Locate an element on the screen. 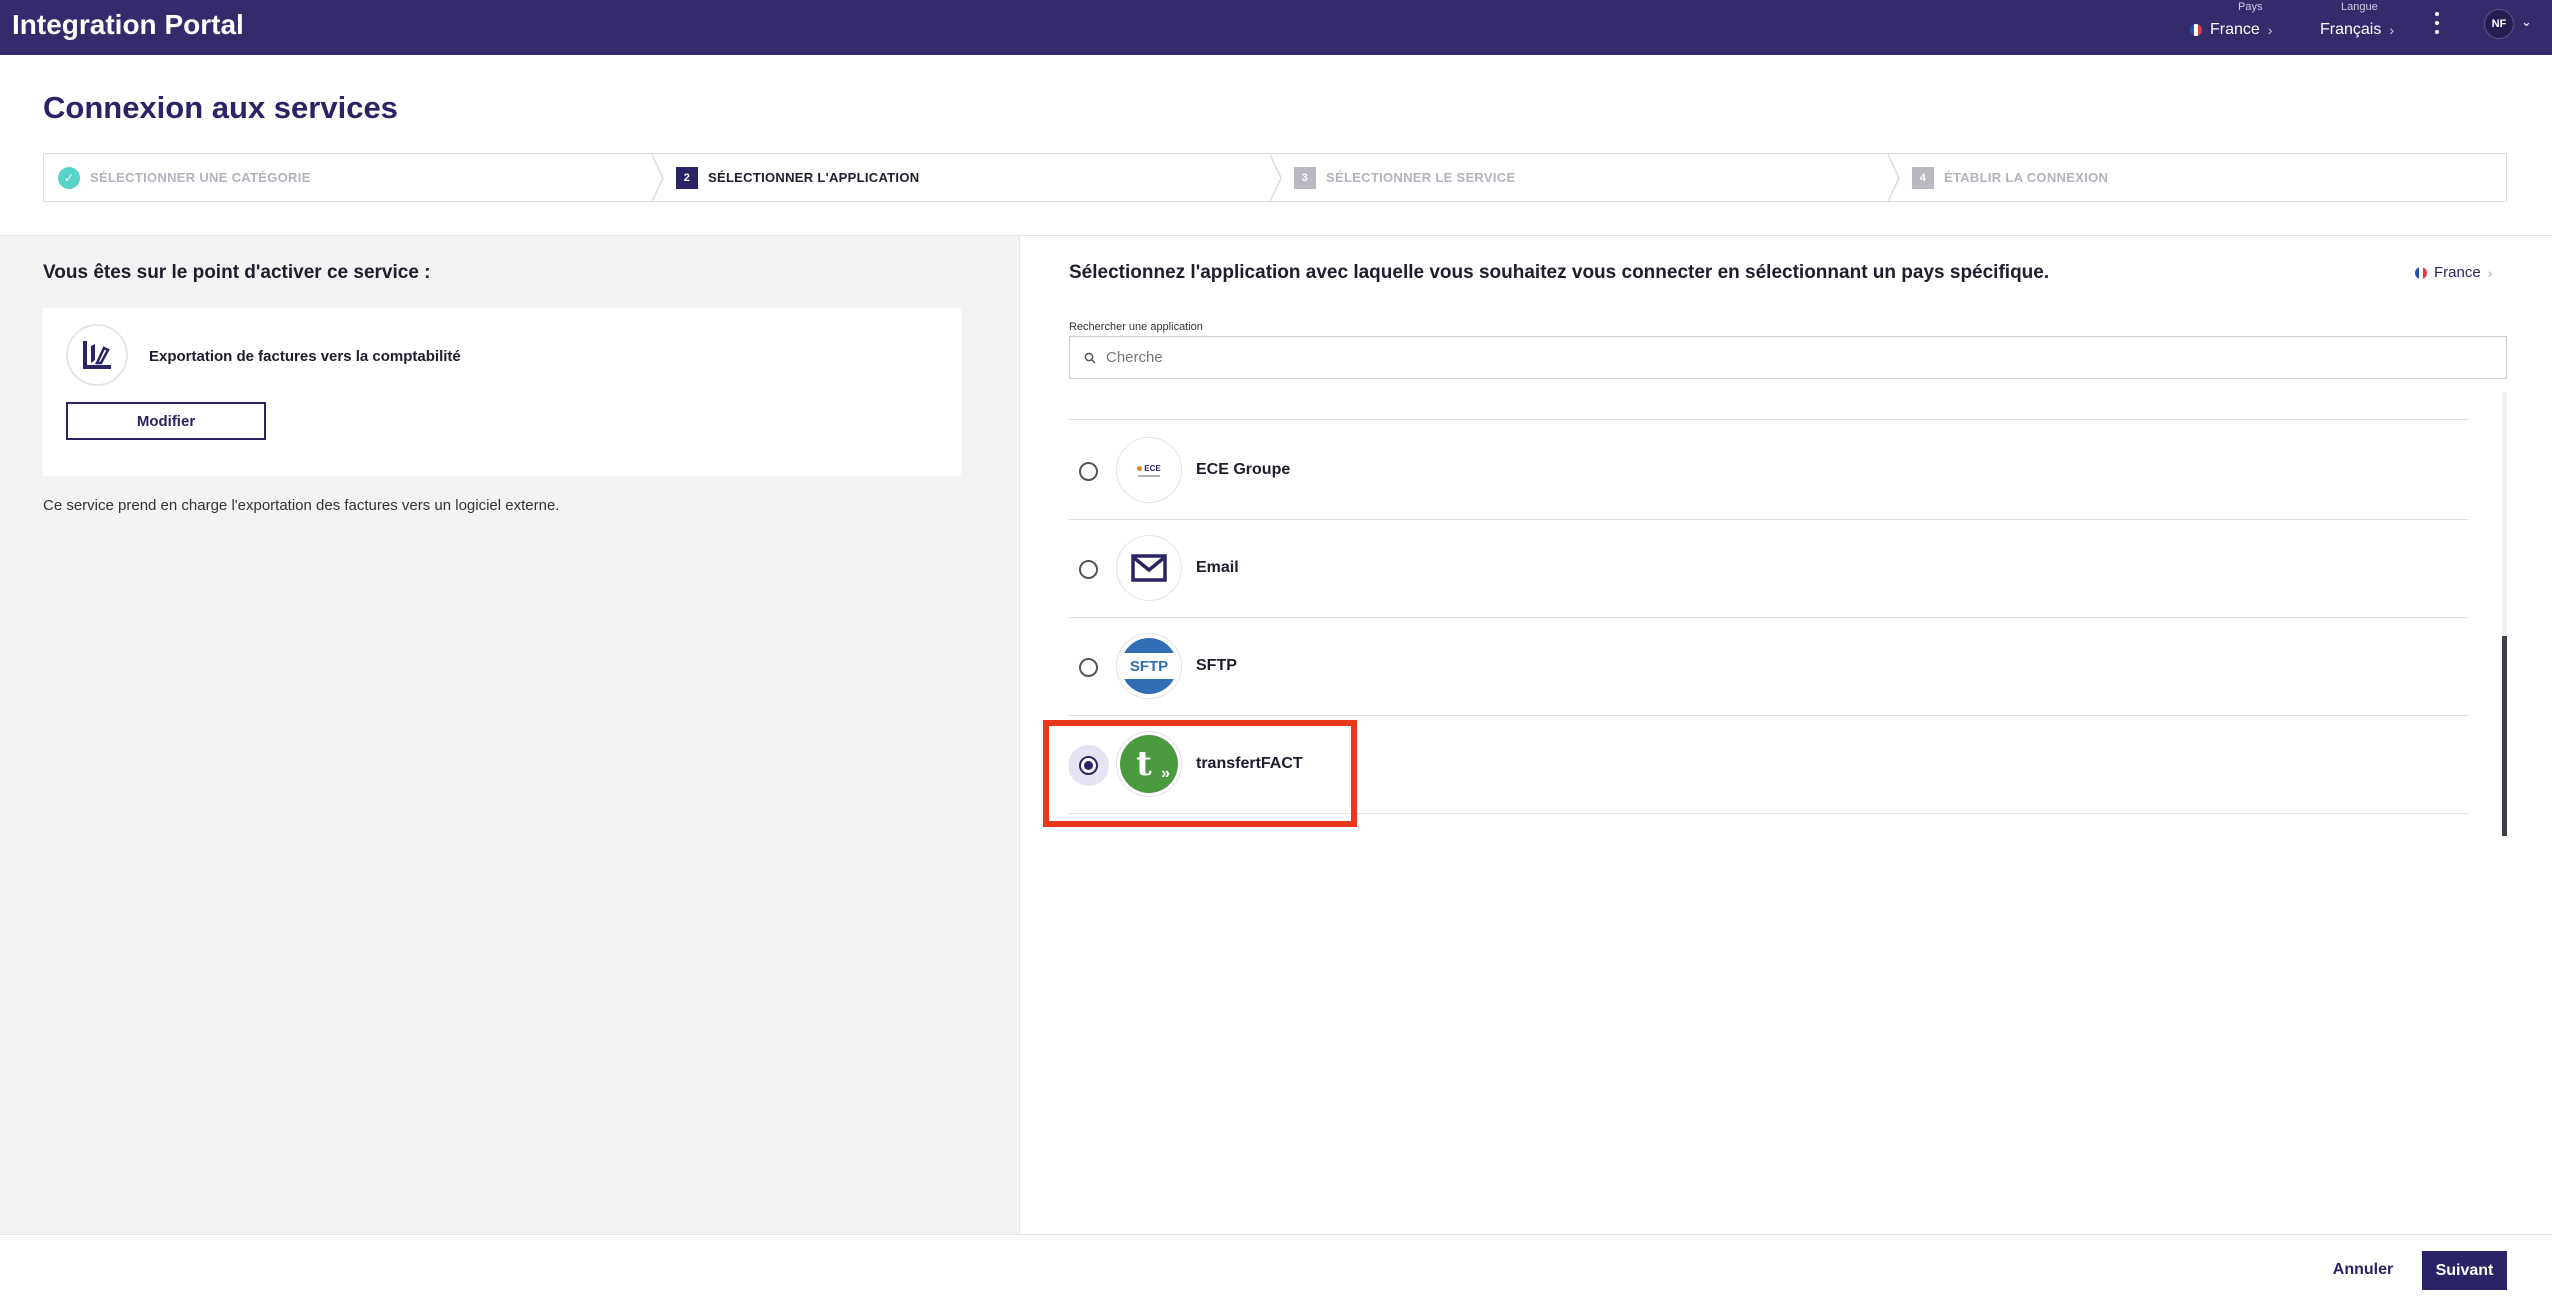 The width and height of the screenshot is (2552, 1301). ece-logo-text: ECE is located at coordinates (1152, 468).